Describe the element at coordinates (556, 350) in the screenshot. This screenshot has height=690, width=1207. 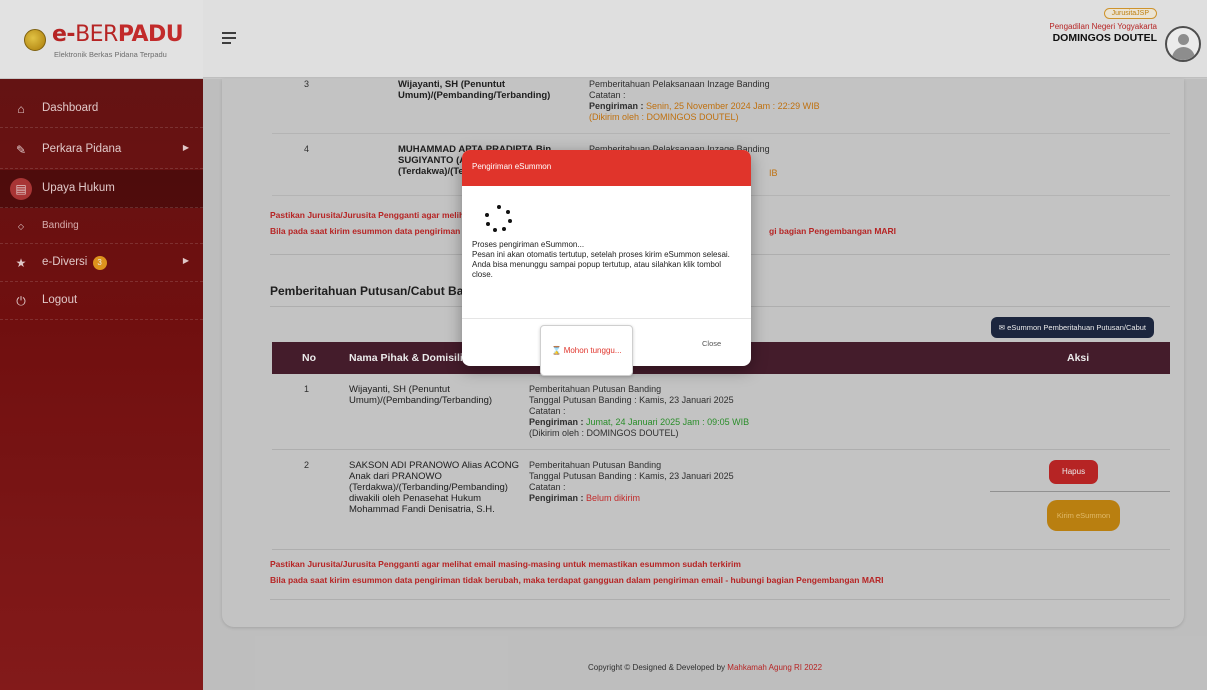
I see `spinner-icon: ⌛` at that location.